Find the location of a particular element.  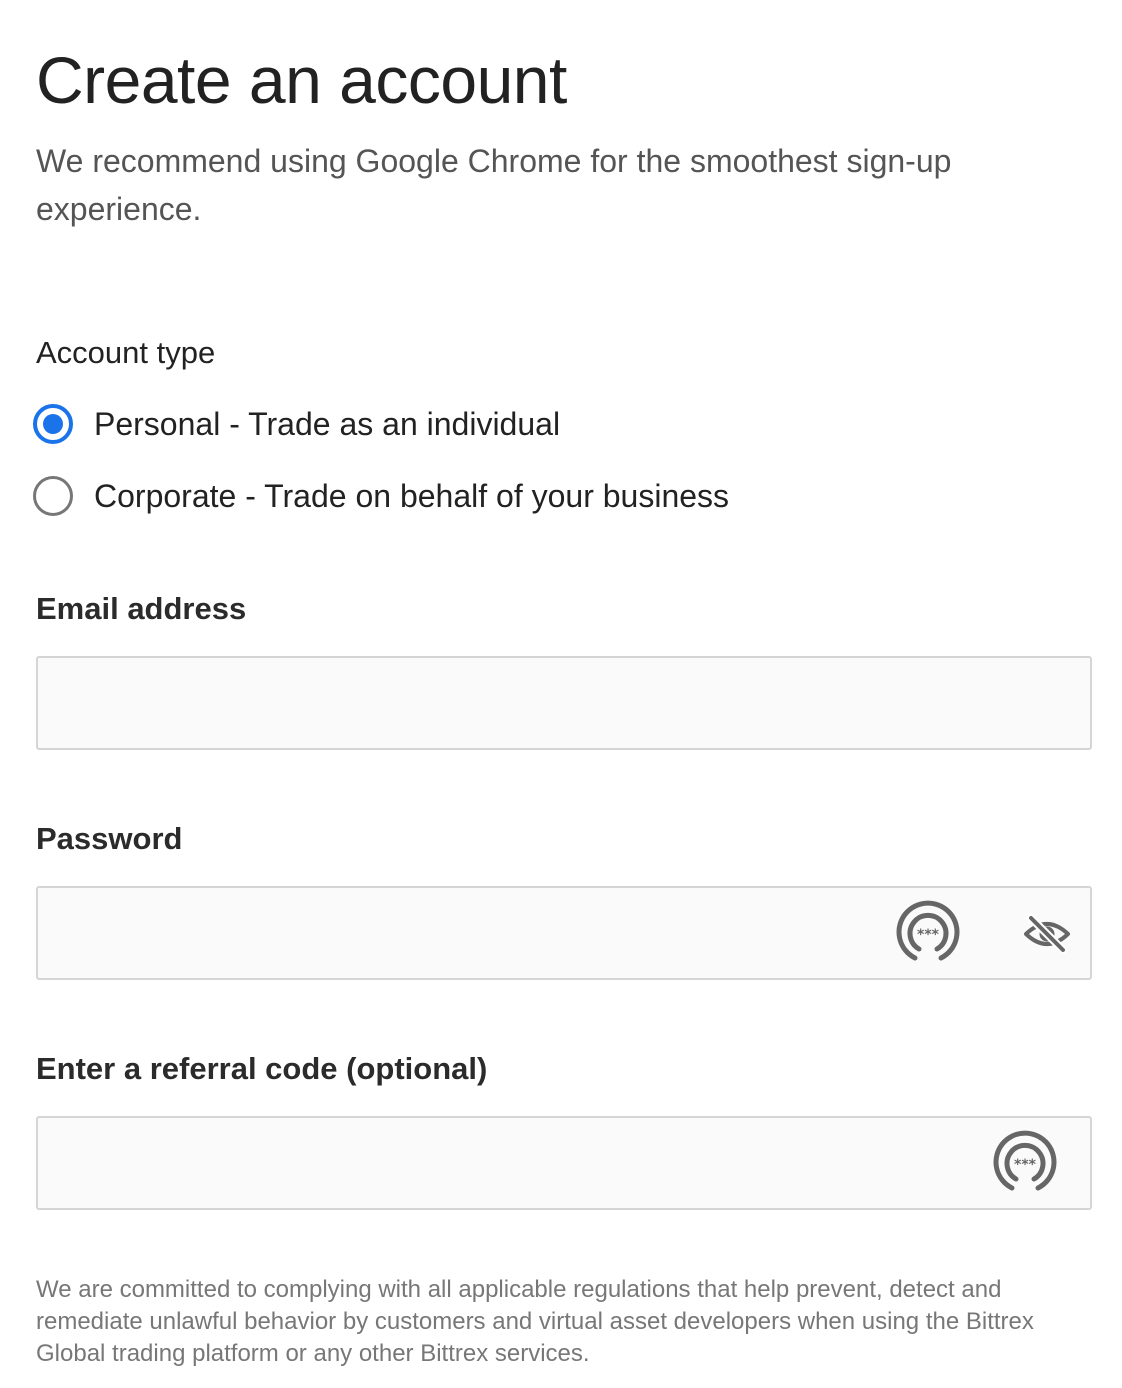

page-title: Create an account is located at coordinates (301, 80).